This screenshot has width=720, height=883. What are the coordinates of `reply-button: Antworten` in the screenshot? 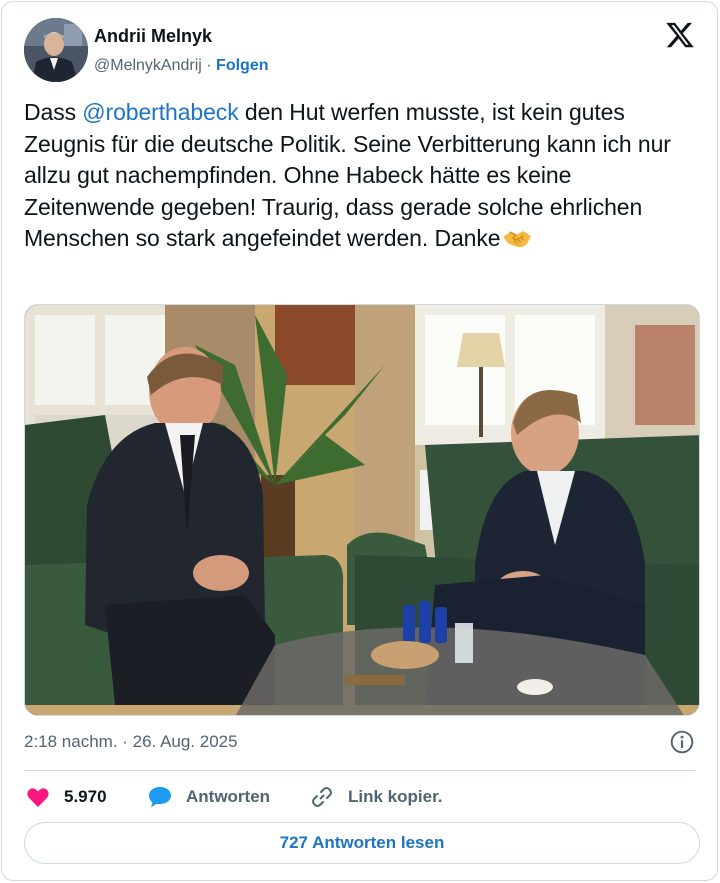 It's located at (209, 797).